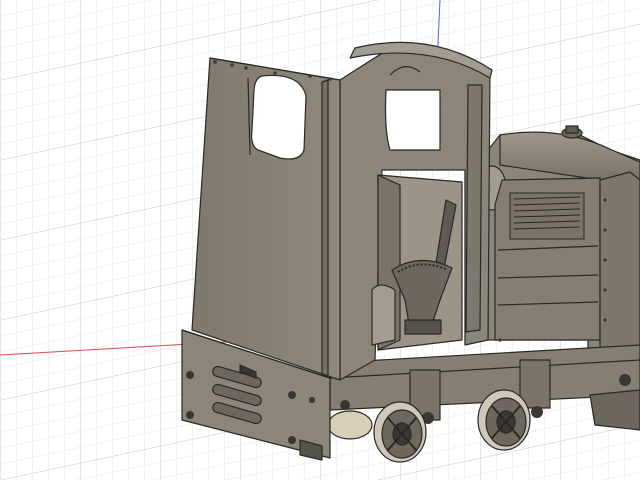 The width and height of the screenshot is (640, 480). What do you see at coordinates (412, 120) in the screenshot?
I see `cab-side-window` at bounding box center [412, 120].